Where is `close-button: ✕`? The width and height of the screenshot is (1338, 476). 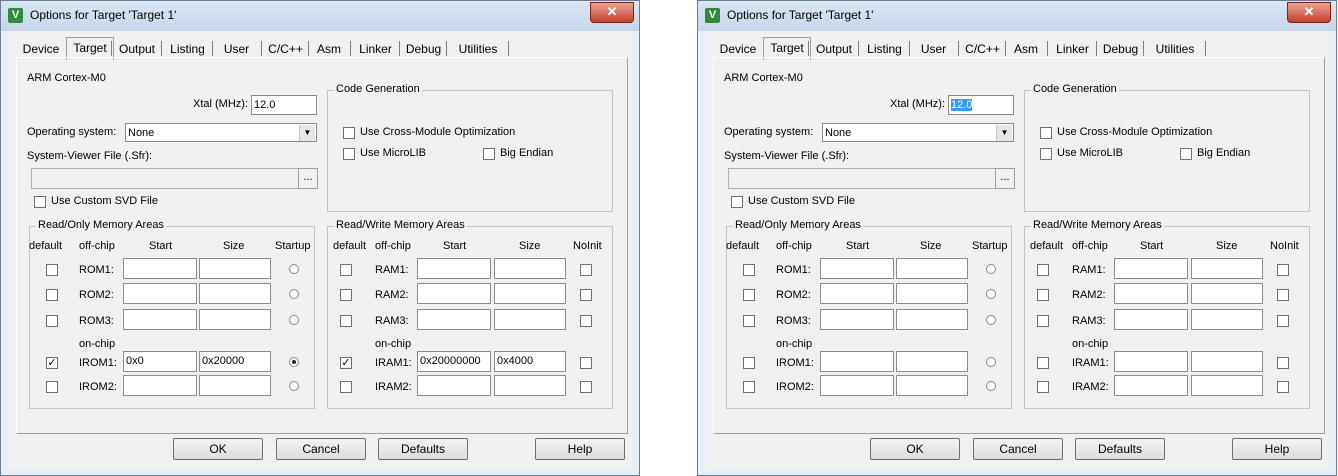
close-button: ✕ is located at coordinates (1309, 12).